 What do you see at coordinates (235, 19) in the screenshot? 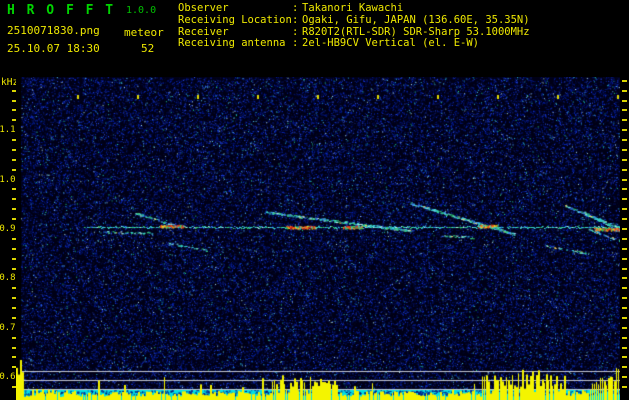
I see `info-label: Receiving Location` at bounding box center [235, 19].